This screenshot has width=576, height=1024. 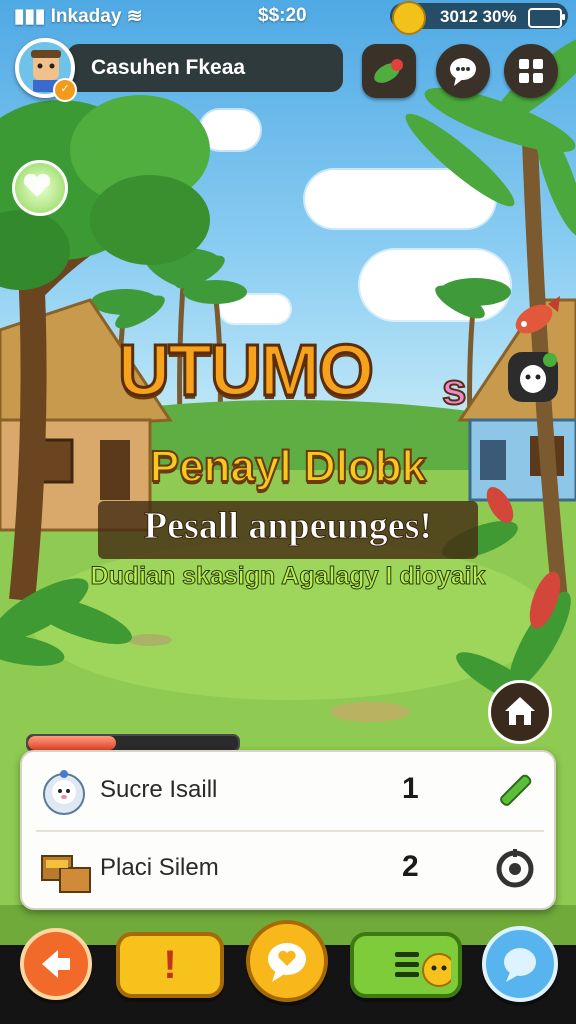 What do you see at coordinates (515, 791) in the screenshot?
I see `pencil-icon` at bounding box center [515, 791].